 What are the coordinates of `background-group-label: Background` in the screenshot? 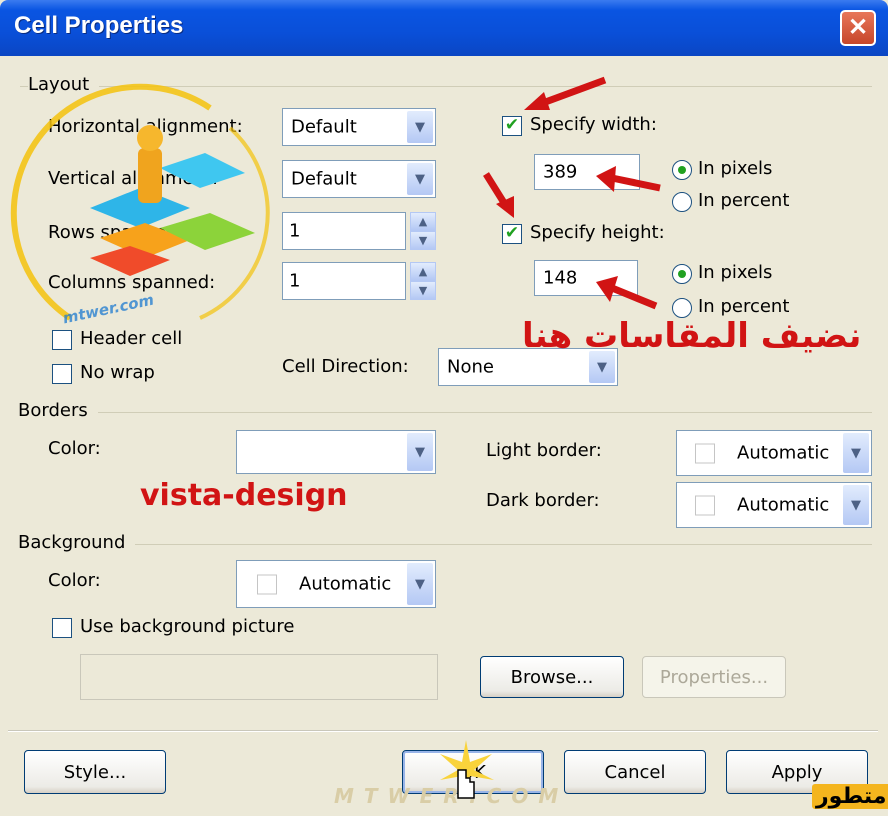 It's located at (77, 542).